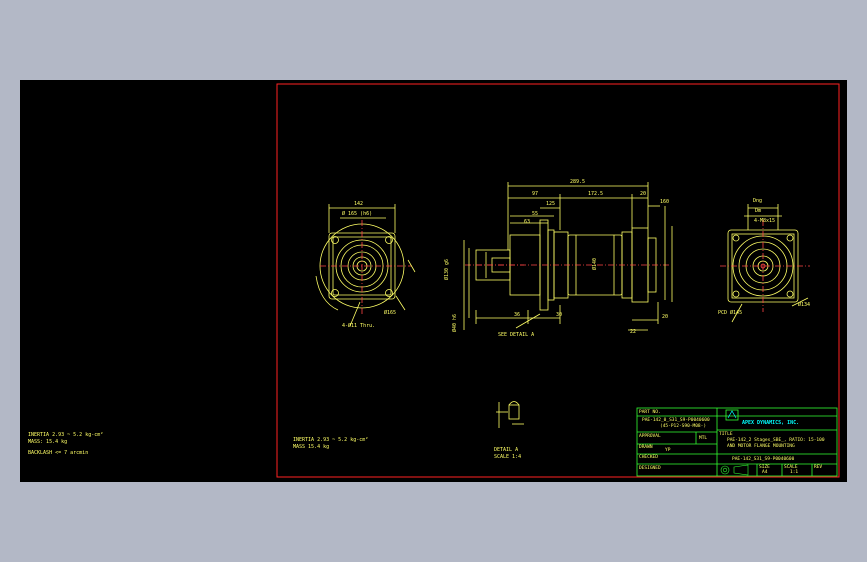  What do you see at coordinates (765, 221) in the screenshot?
I see `rear-holes: 4-M8x15` at bounding box center [765, 221].